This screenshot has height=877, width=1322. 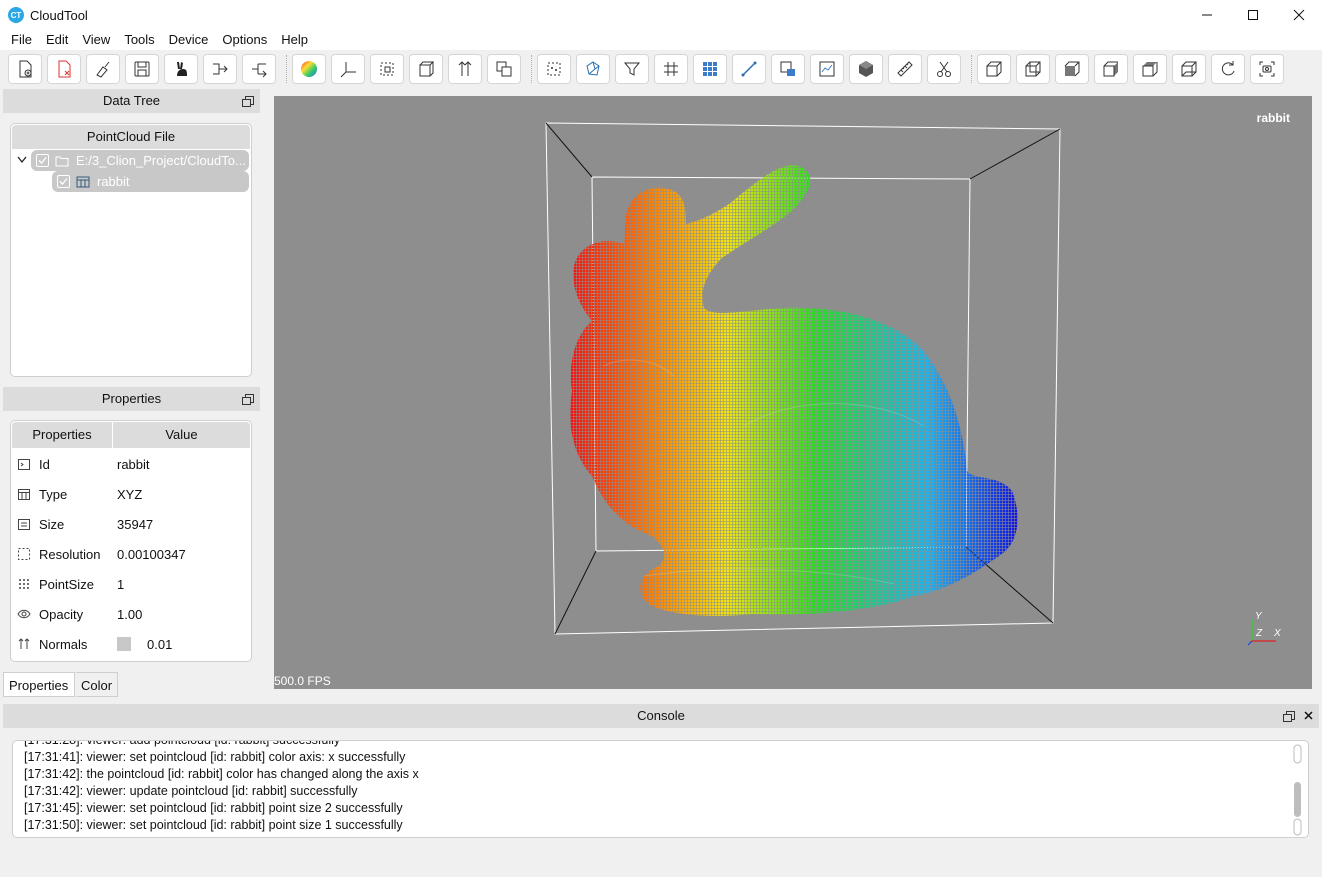 I want to click on menu-view: View, so click(x=96, y=40).